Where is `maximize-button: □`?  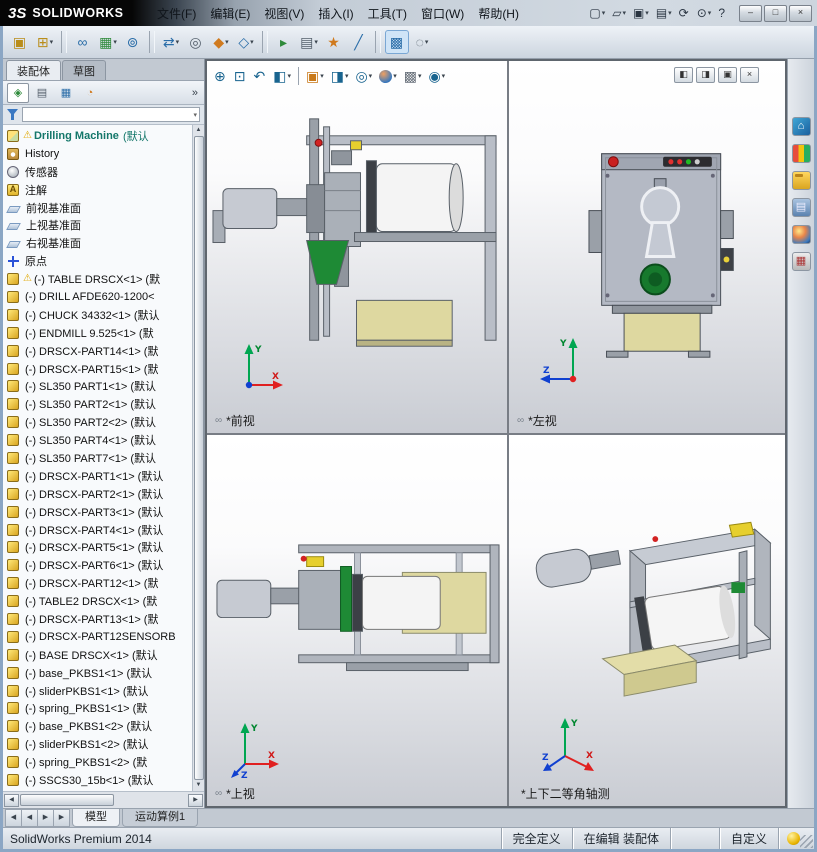 maximize-button: □ is located at coordinates (775, 13).